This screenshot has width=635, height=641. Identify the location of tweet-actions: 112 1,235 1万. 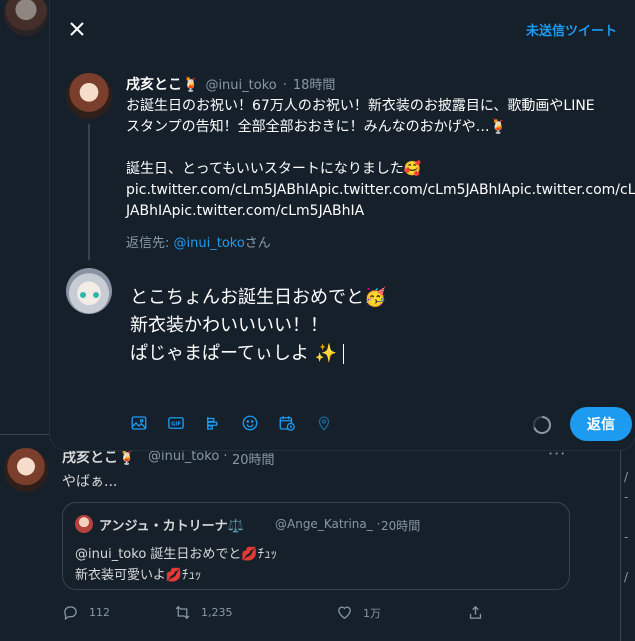
(302, 614).